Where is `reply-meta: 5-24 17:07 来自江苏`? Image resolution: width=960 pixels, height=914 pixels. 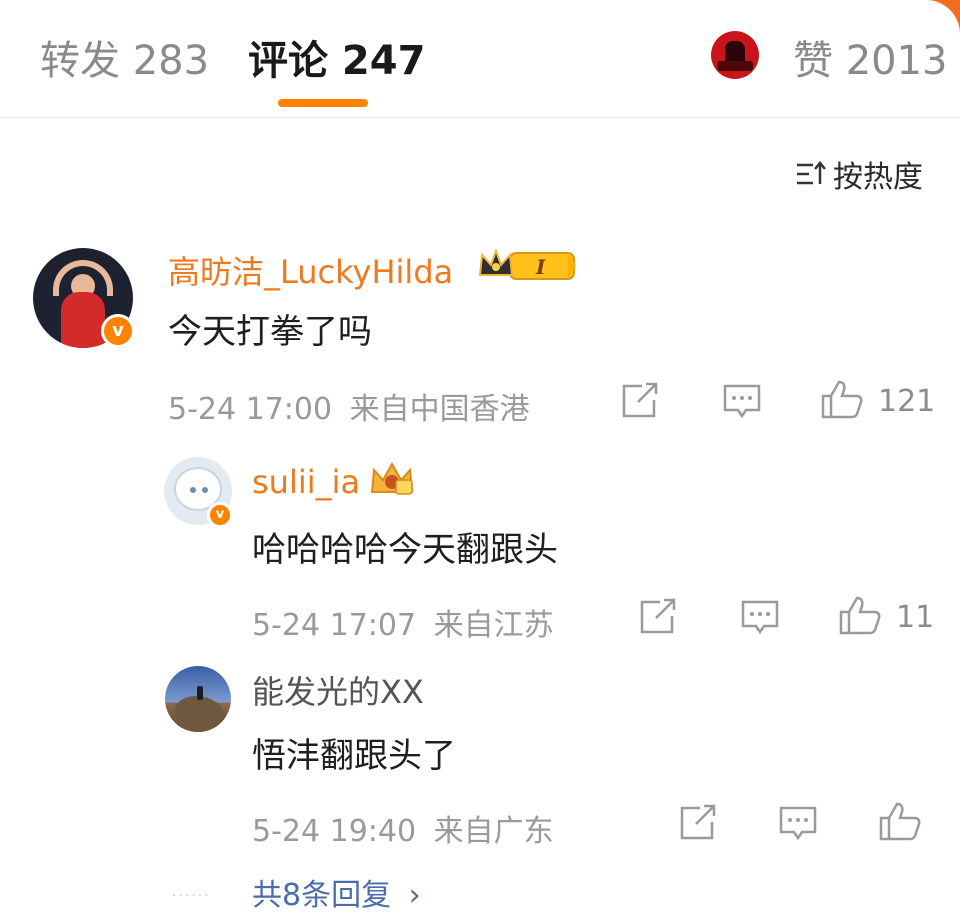
reply-meta: 5-24 17:07 来自江苏 is located at coordinates (403, 622).